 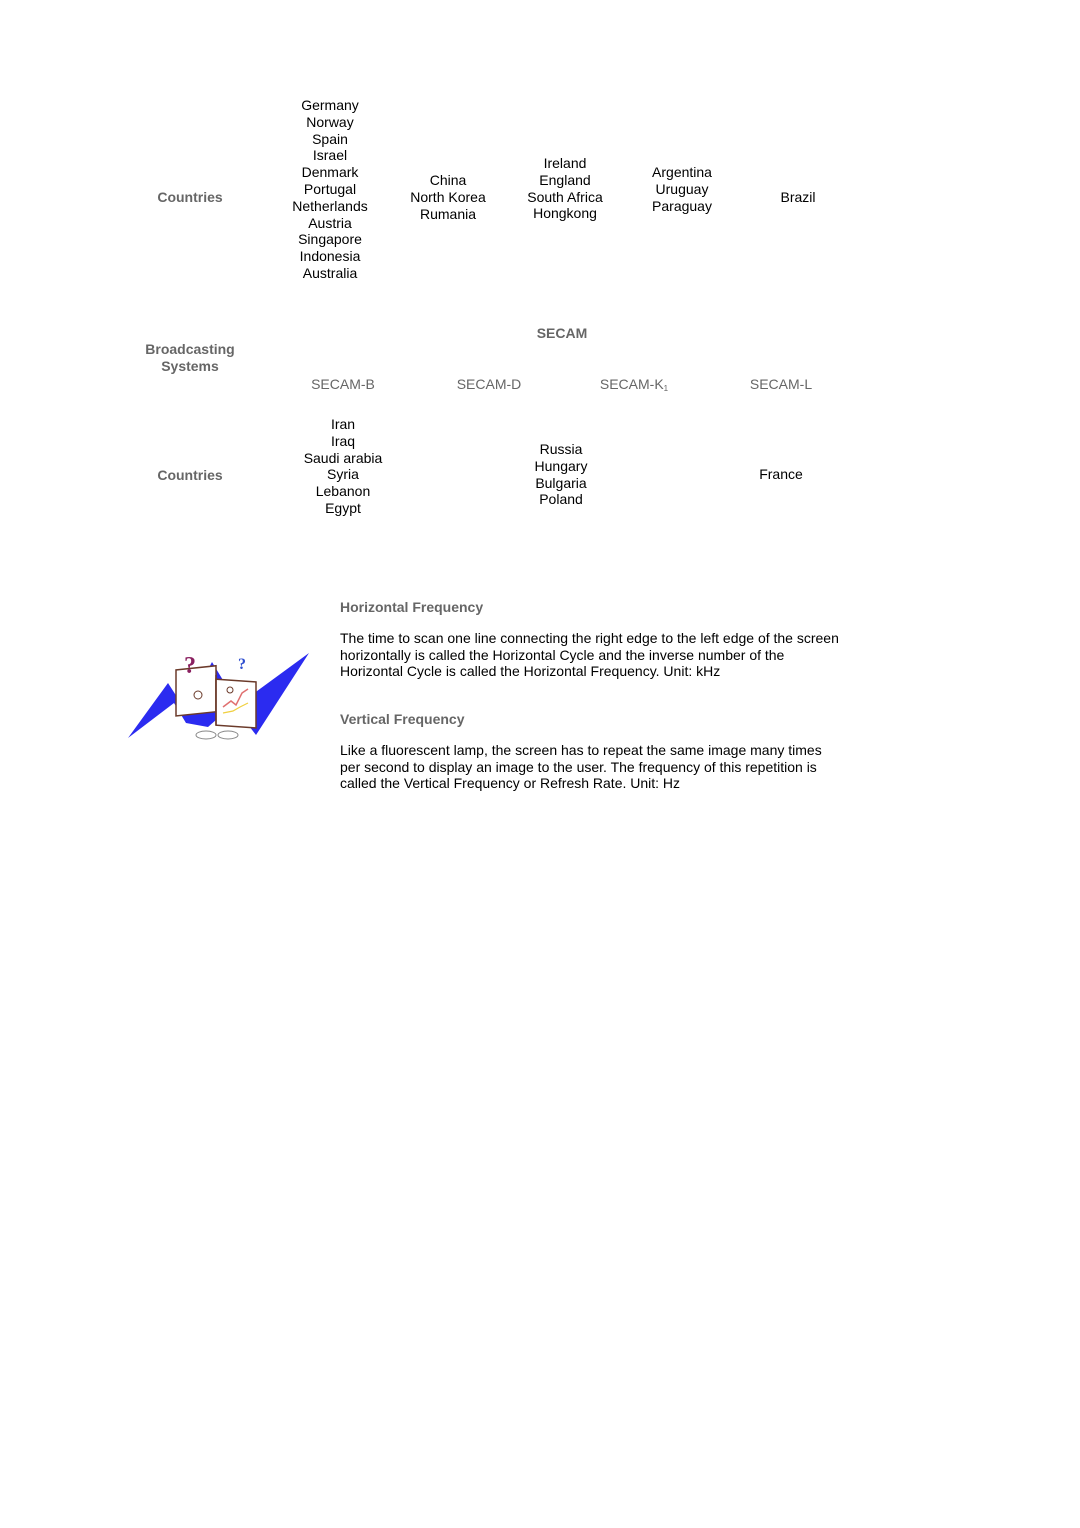 I want to click on systems-label: Systems, so click(x=190, y=366).